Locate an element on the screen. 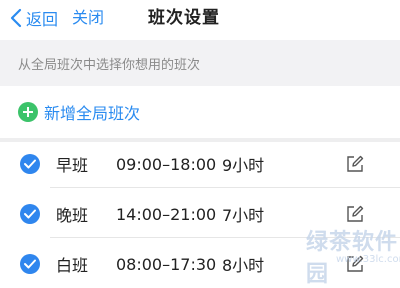  shift-name: 晚班 is located at coordinates (72, 215).